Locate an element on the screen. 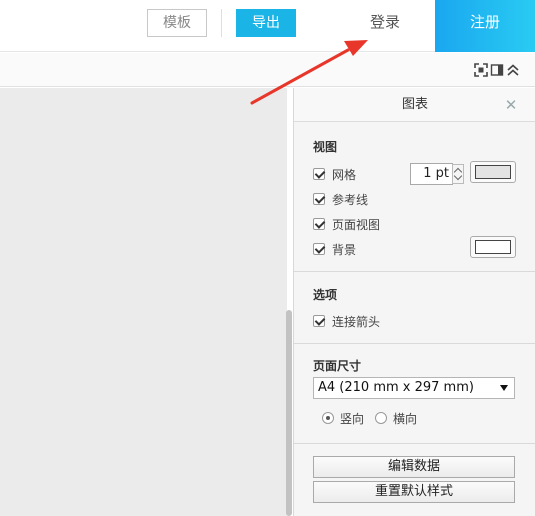 This screenshot has width=535, height=516. grid-color-swatch is located at coordinates (493, 172).